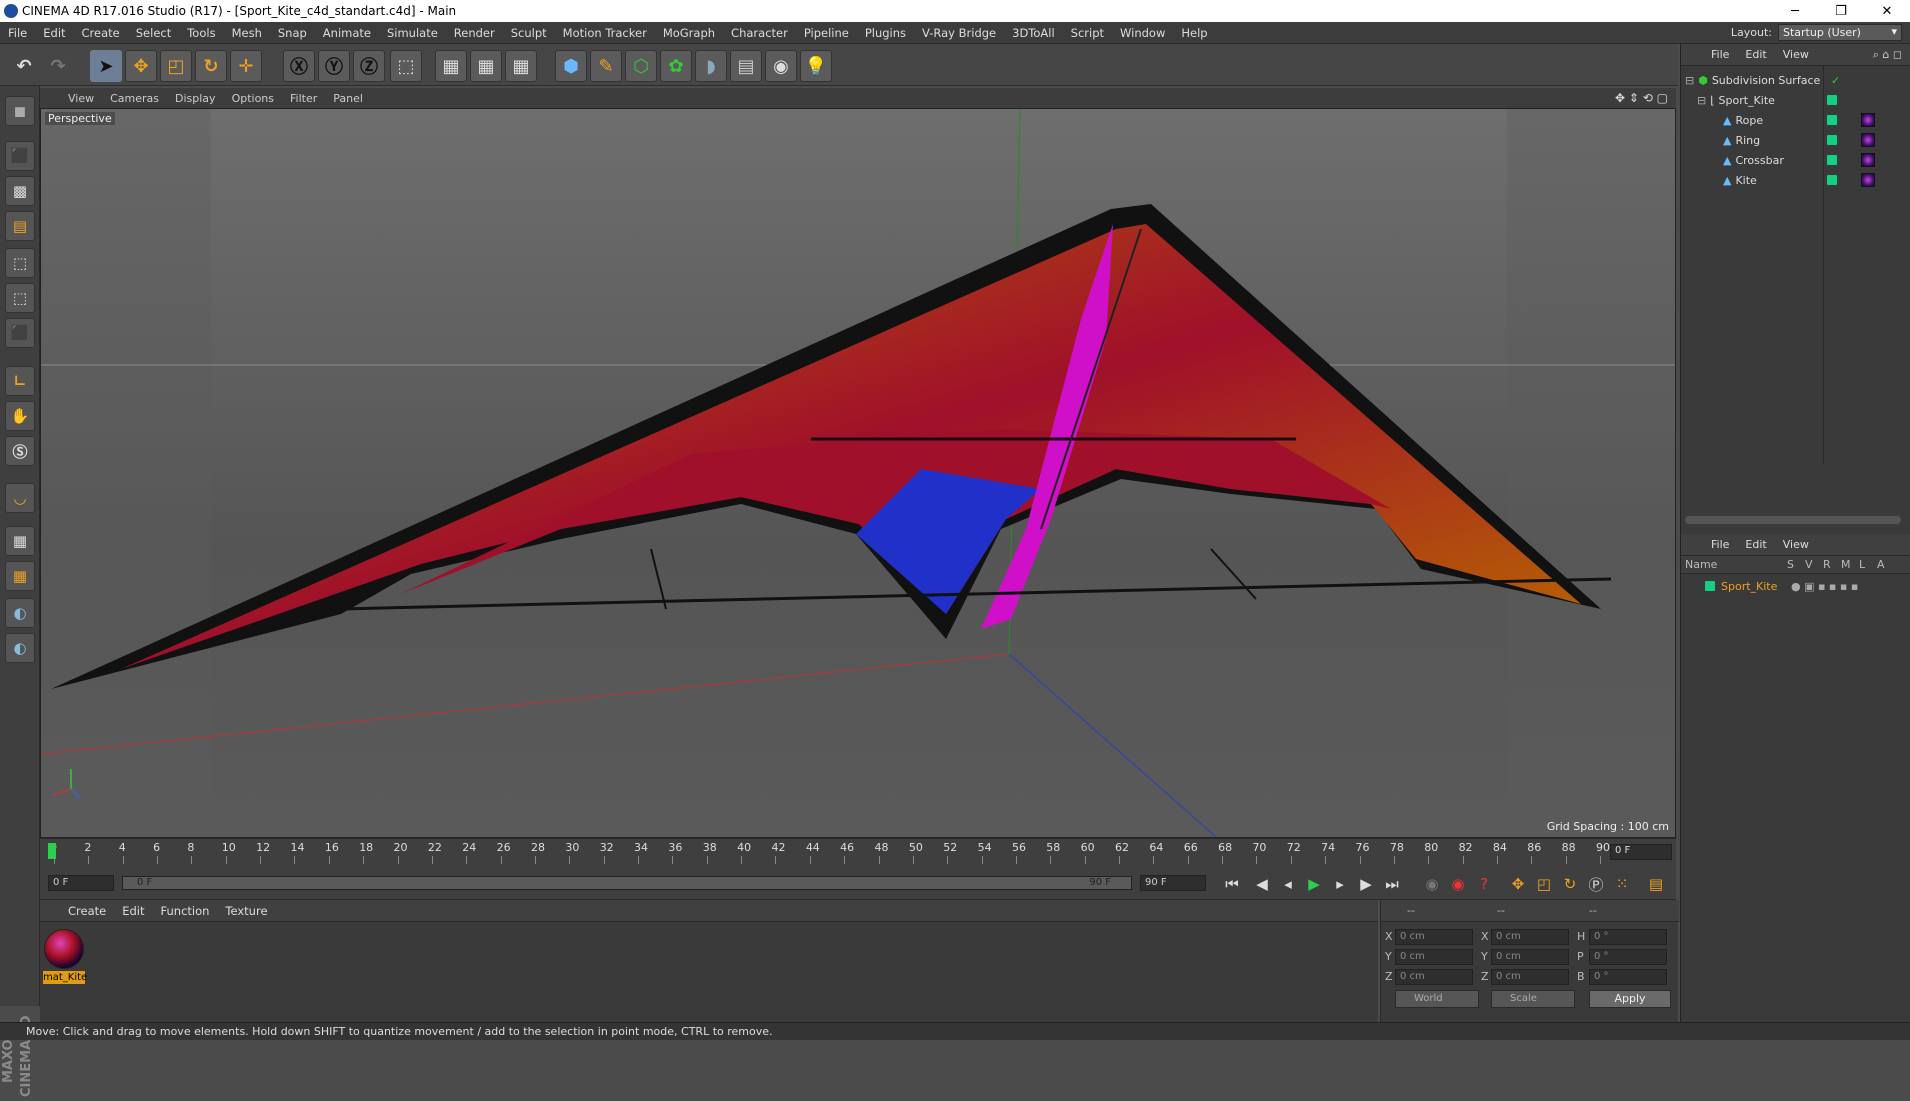  Describe the element at coordinates (1720, 54) in the screenshot. I see `object-menu-file: File` at that location.